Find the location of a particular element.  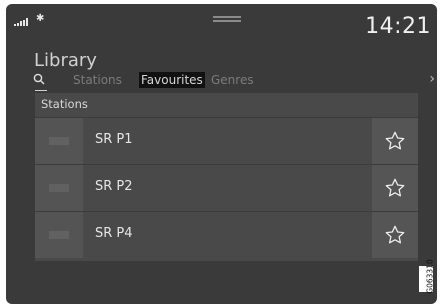

search-icon is located at coordinates (39, 79).